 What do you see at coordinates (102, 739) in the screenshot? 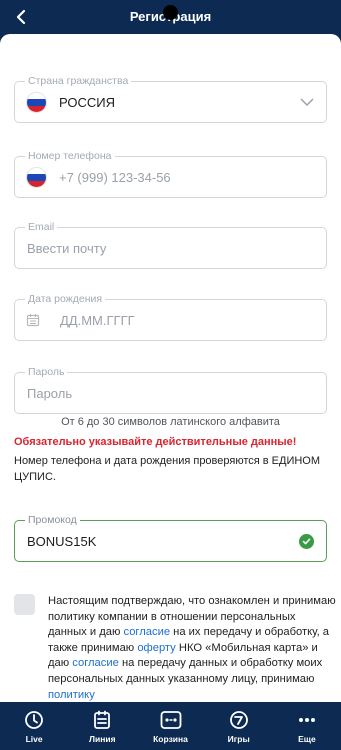
I see `tab-label: Линия` at bounding box center [102, 739].